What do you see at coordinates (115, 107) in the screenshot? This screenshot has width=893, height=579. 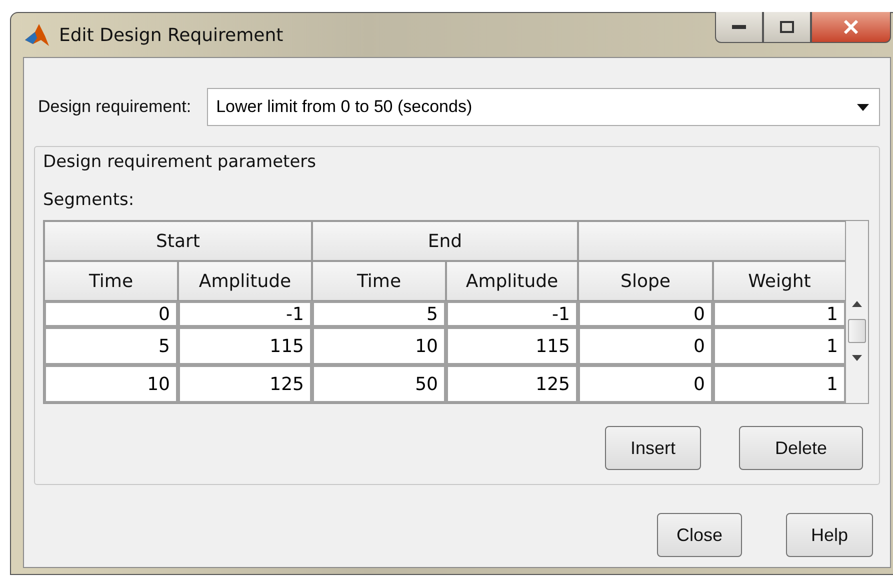 I see `field-label: Design requirement:` at bounding box center [115, 107].